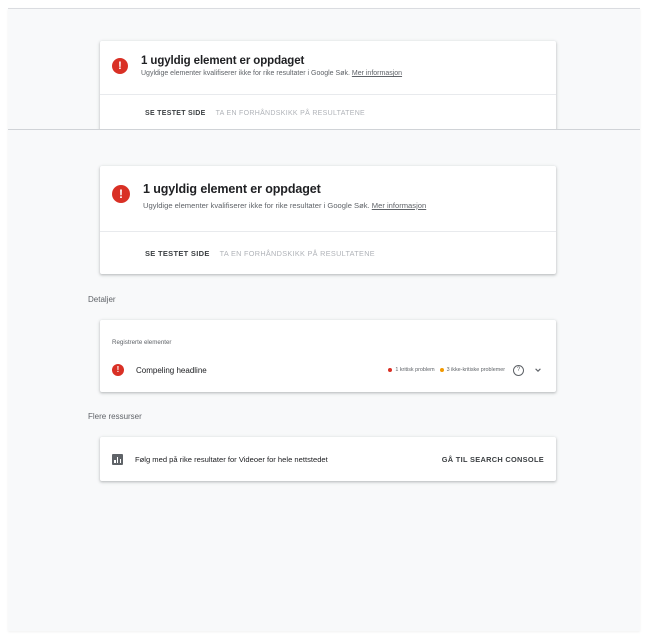 The width and height of the screenshot is (648, 636). I want to click on go-to-search-console-link: GÅ TIL SEARCH CONSOLE, so click(493, 459).